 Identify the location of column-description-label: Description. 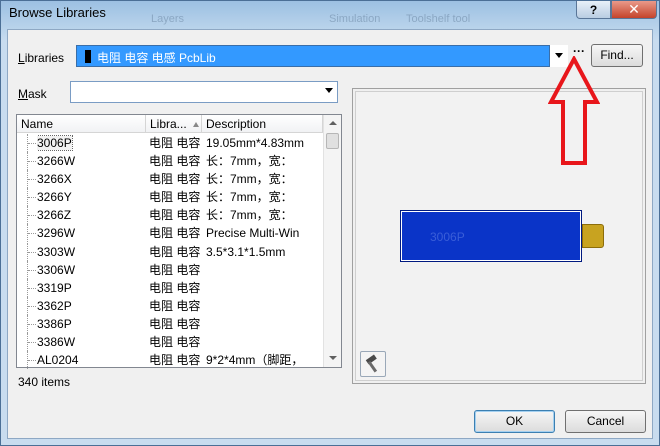
(236, 124).